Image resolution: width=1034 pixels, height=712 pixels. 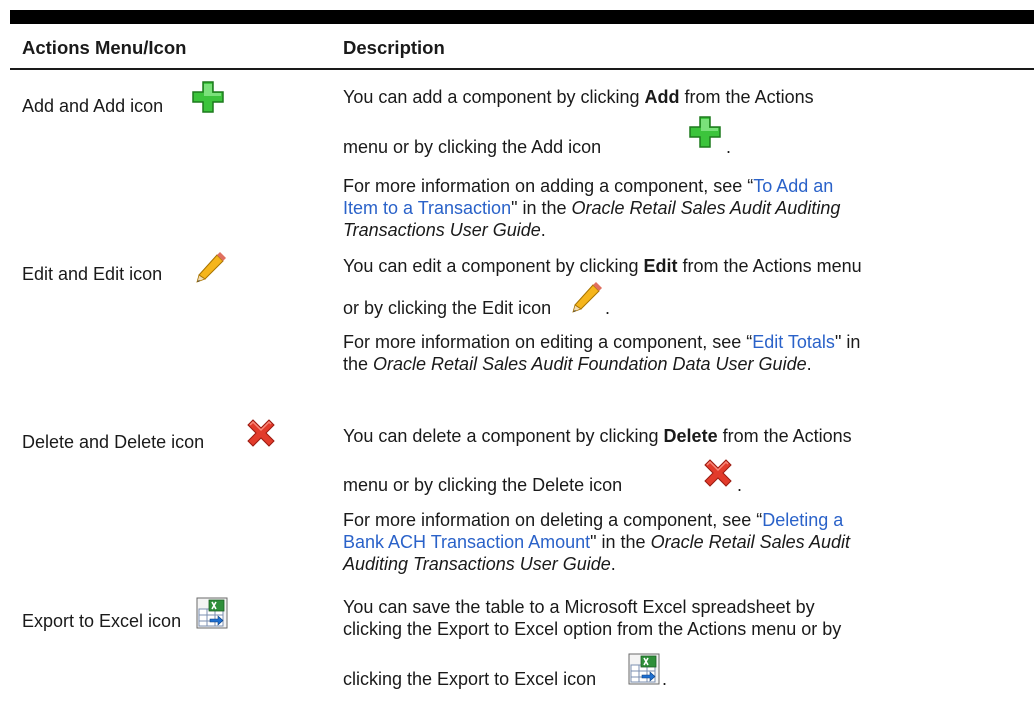 I want to click on column-header-actions: Actions Menu/Icon, so click(x=104, y=47).